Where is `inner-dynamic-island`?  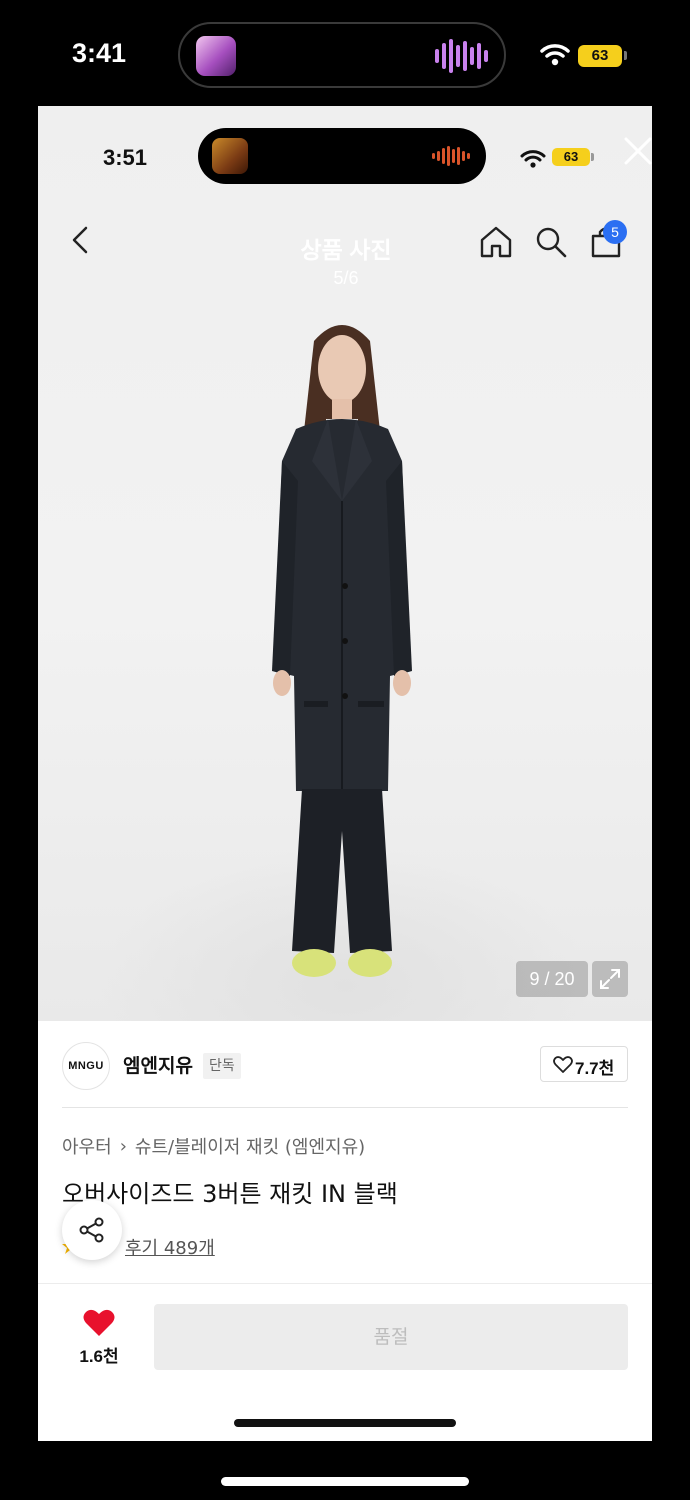
inner-dynamic-island is located at coordinates (342, 156).